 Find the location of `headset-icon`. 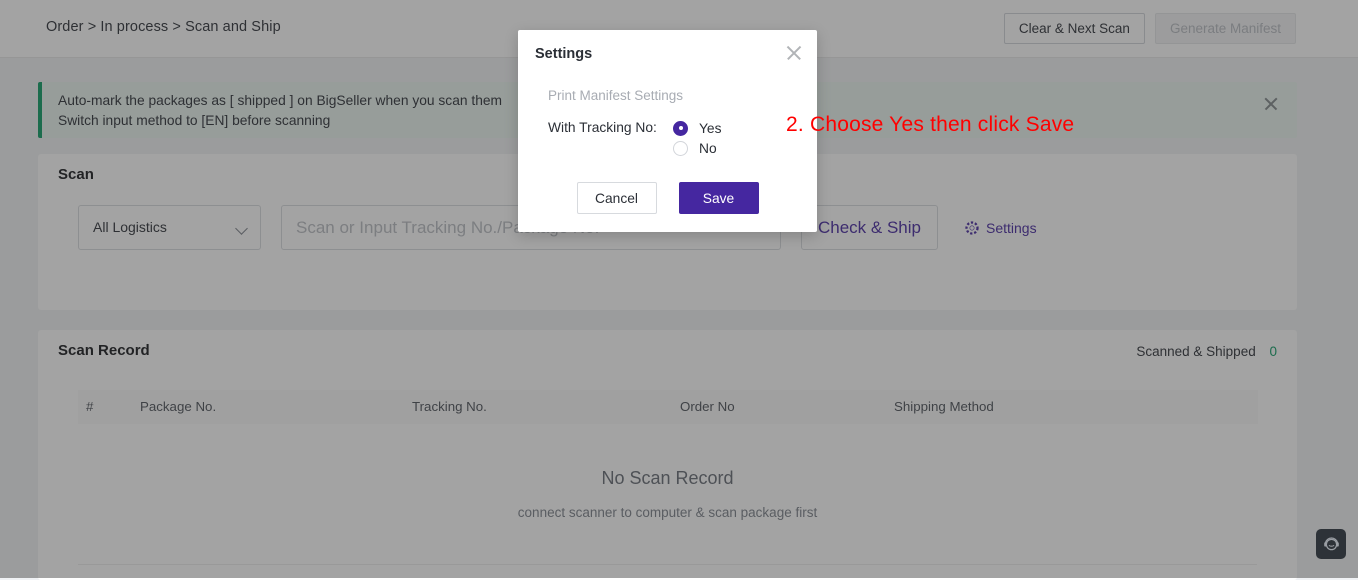

headset-icon is located at coordinates (1331, 544).